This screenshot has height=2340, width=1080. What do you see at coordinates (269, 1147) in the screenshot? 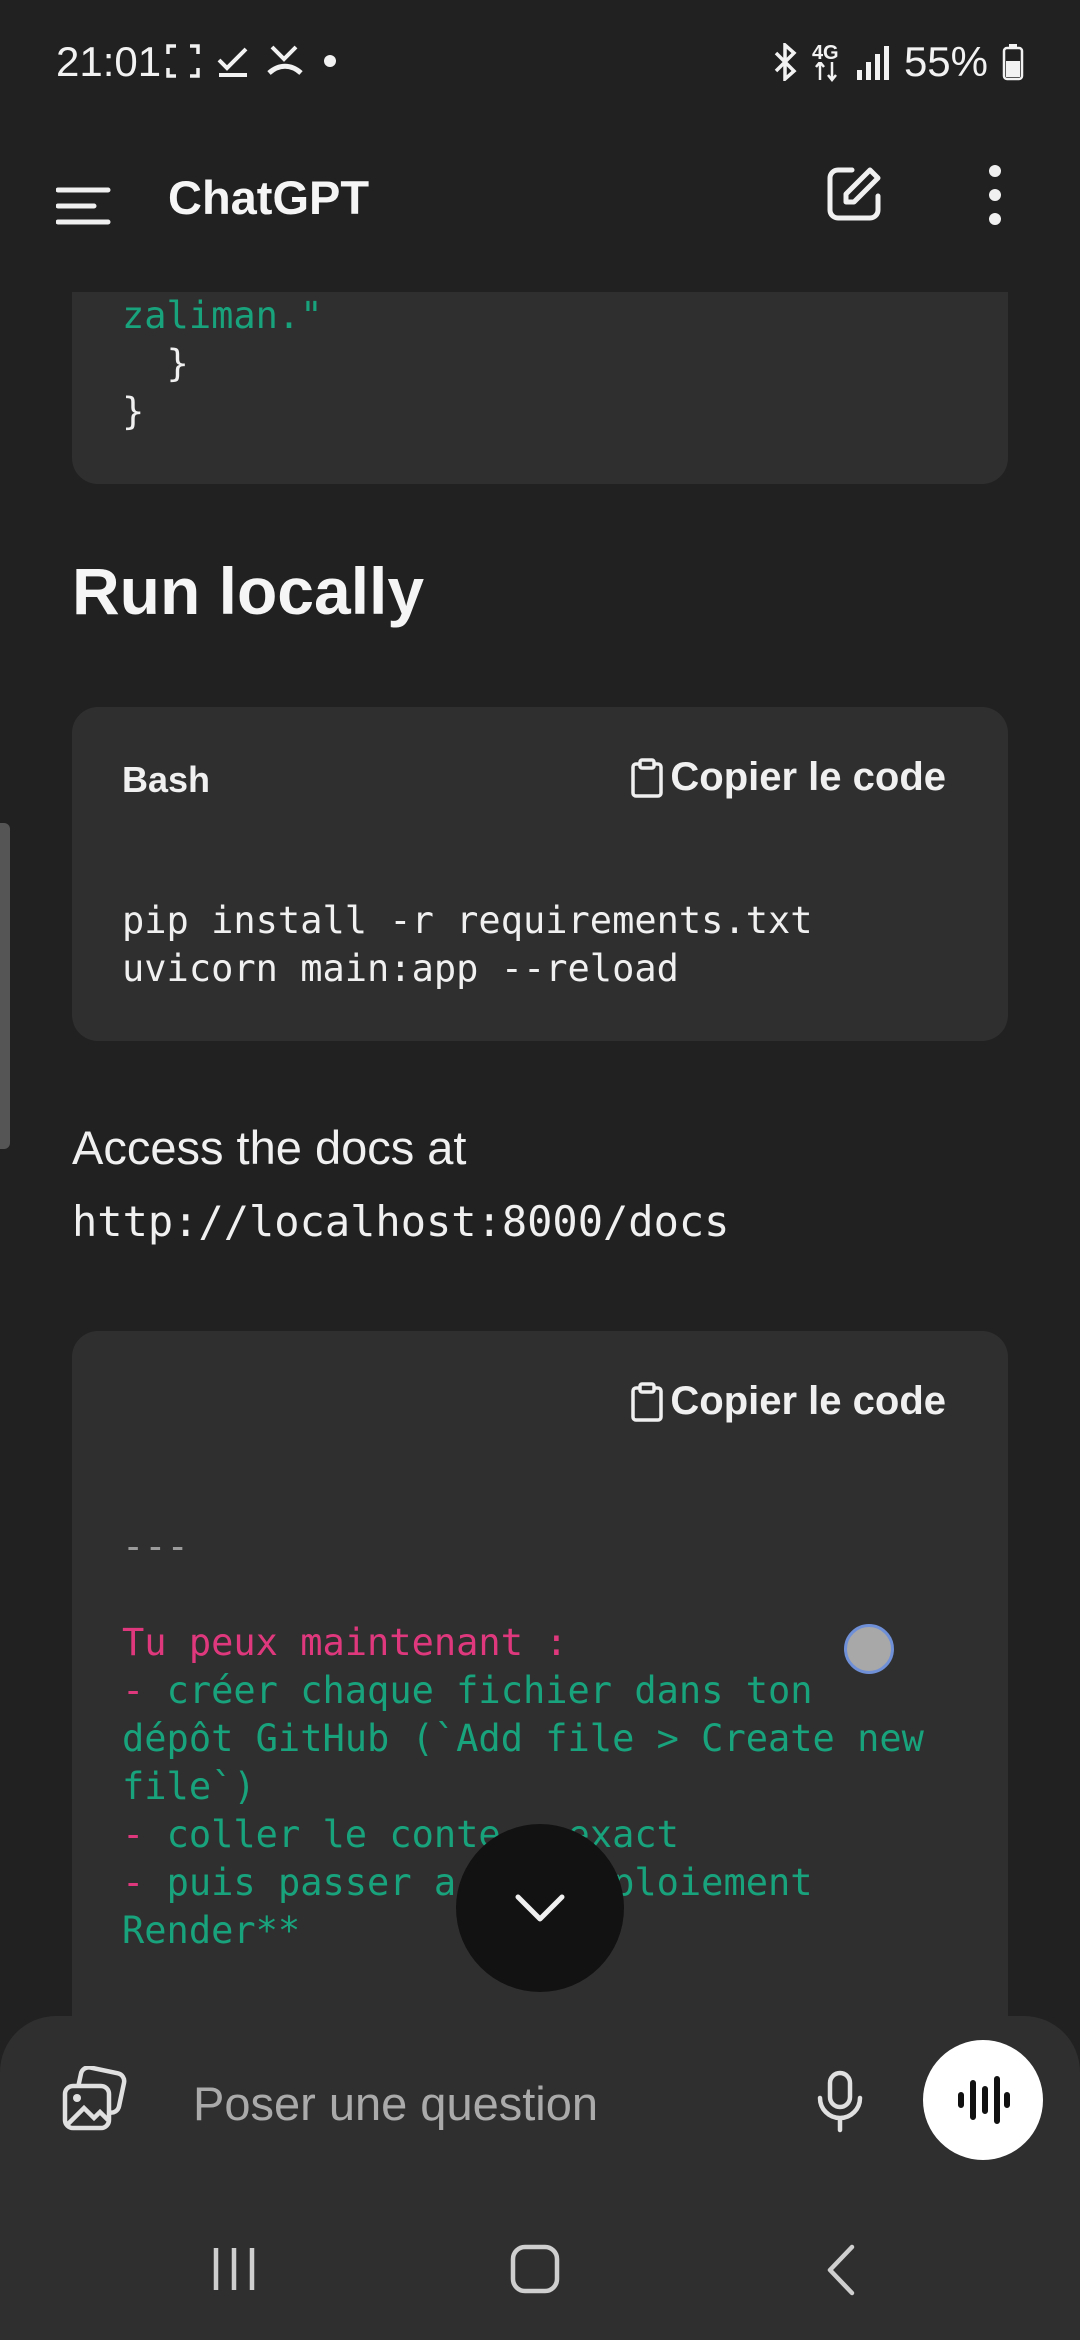
I see `paragraph-text: Access the docs at` at bounding box center [269, 1147].